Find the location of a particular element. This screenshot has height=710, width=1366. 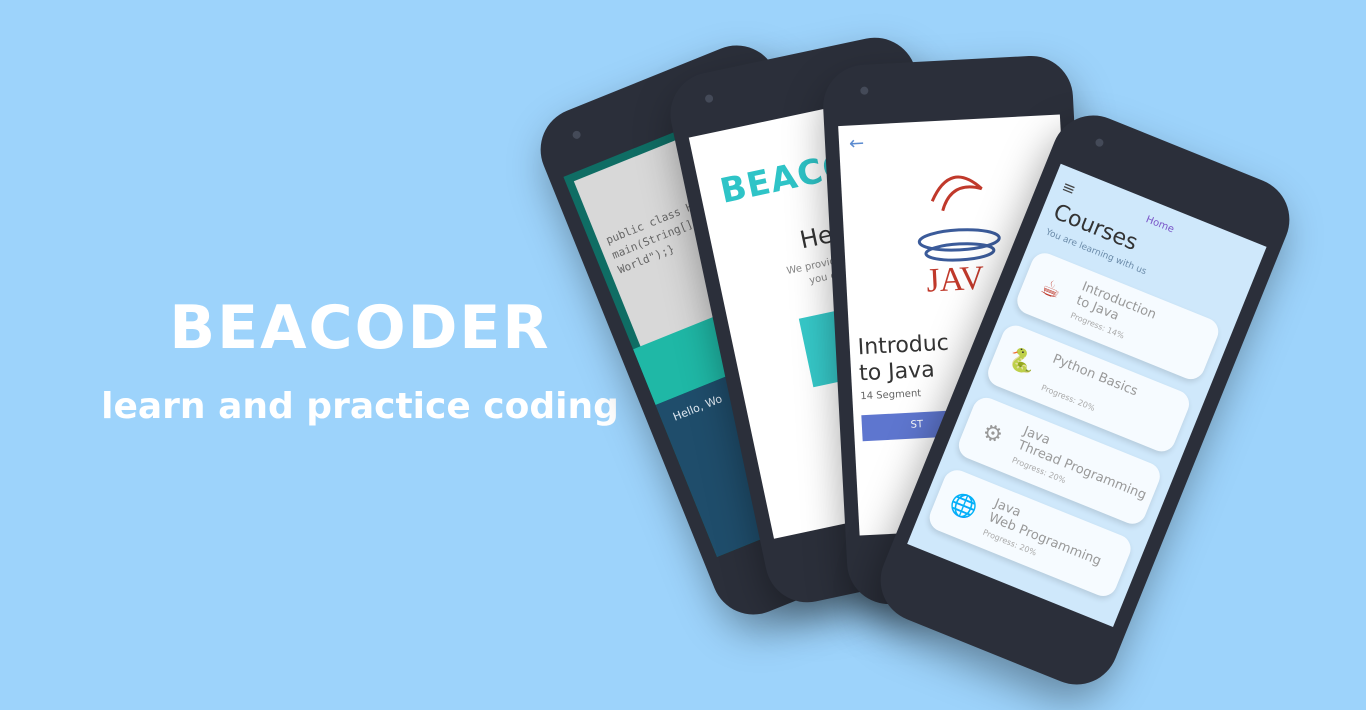

back-arrow-icon: ← is located at coordinates (857, 144).